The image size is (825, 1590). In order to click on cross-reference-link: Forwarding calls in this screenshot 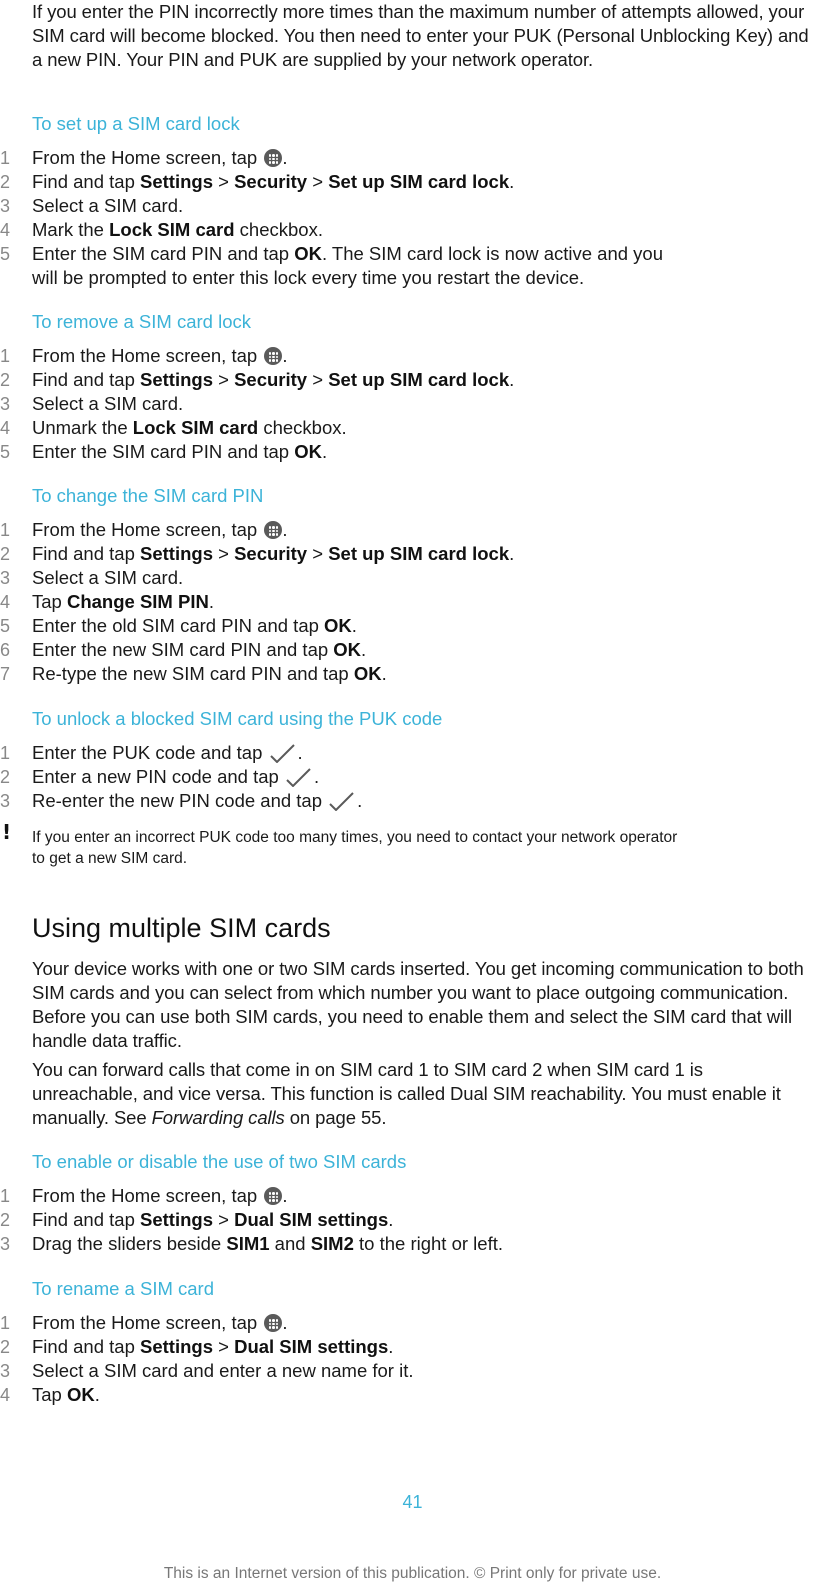, I will do `click(218, 1117)`.